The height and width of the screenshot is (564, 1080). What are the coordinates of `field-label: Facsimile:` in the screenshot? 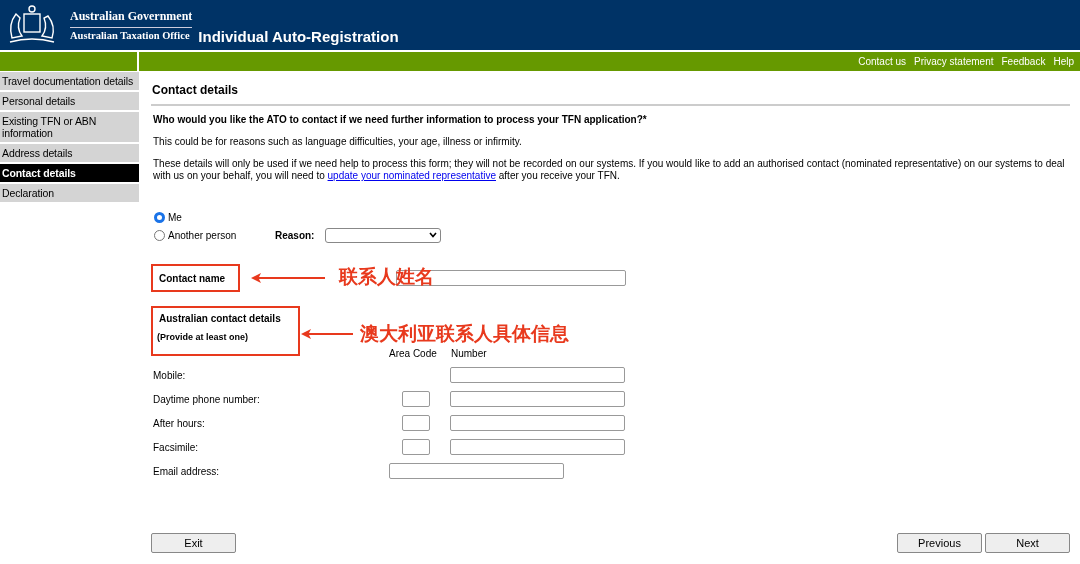 It's located at (176, 447).